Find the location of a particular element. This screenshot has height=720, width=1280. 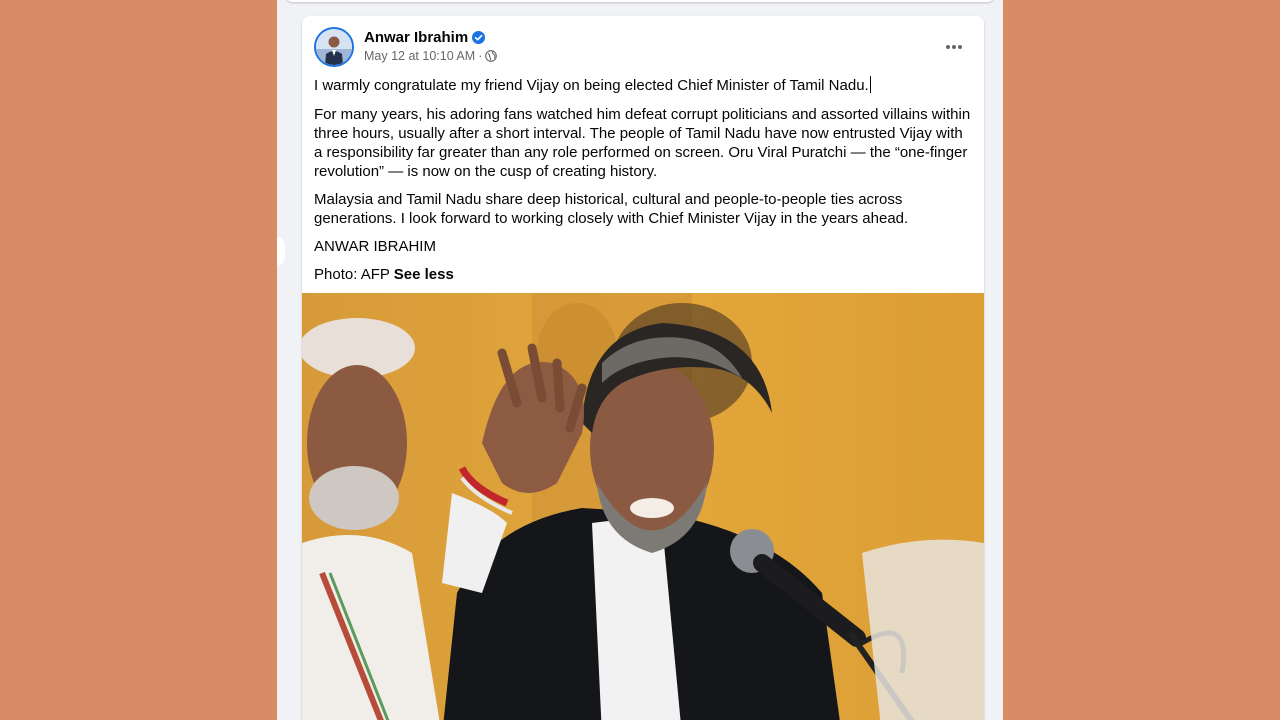

post-signature: ANWAR IBRAHIM is located at coordinates (375, 246).